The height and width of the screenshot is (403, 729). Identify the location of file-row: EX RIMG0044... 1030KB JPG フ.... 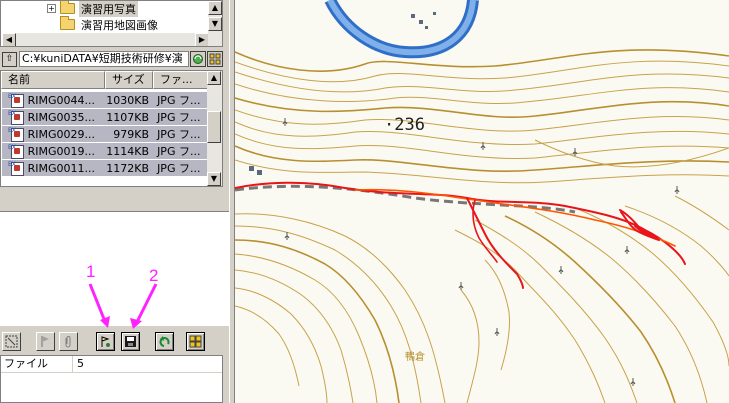
(105, 100).